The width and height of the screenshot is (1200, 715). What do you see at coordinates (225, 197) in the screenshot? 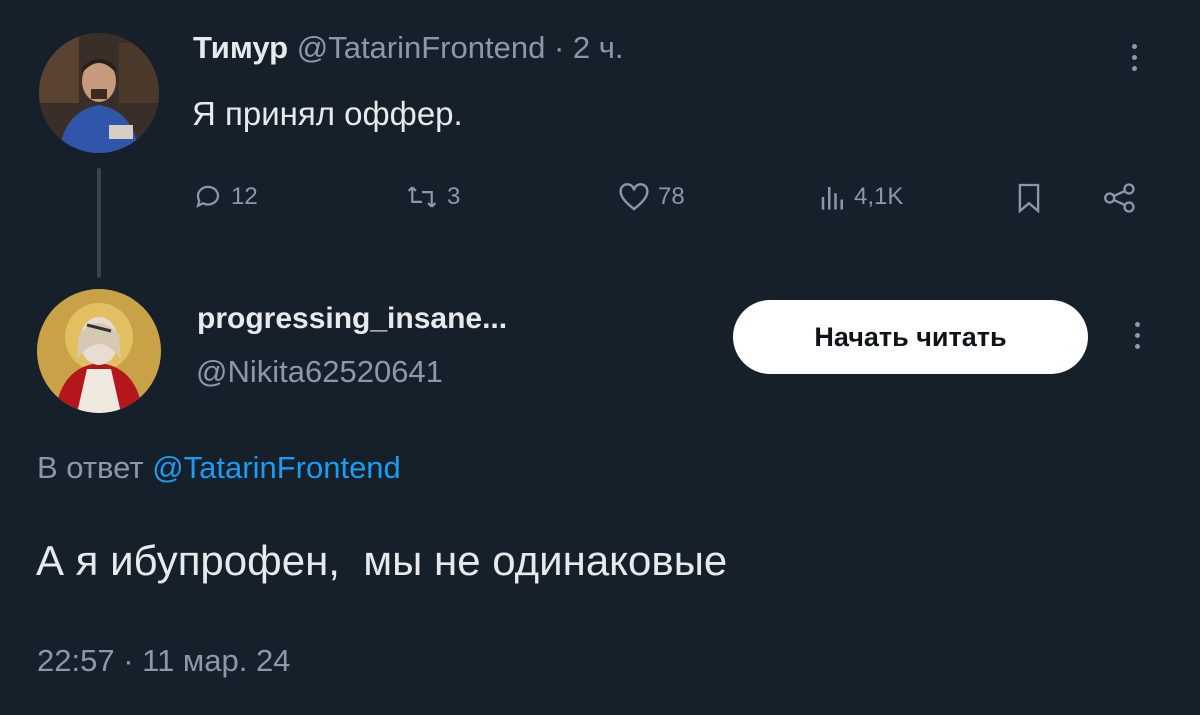
I see `reply-button: 12` at bounding box center [225, 197].